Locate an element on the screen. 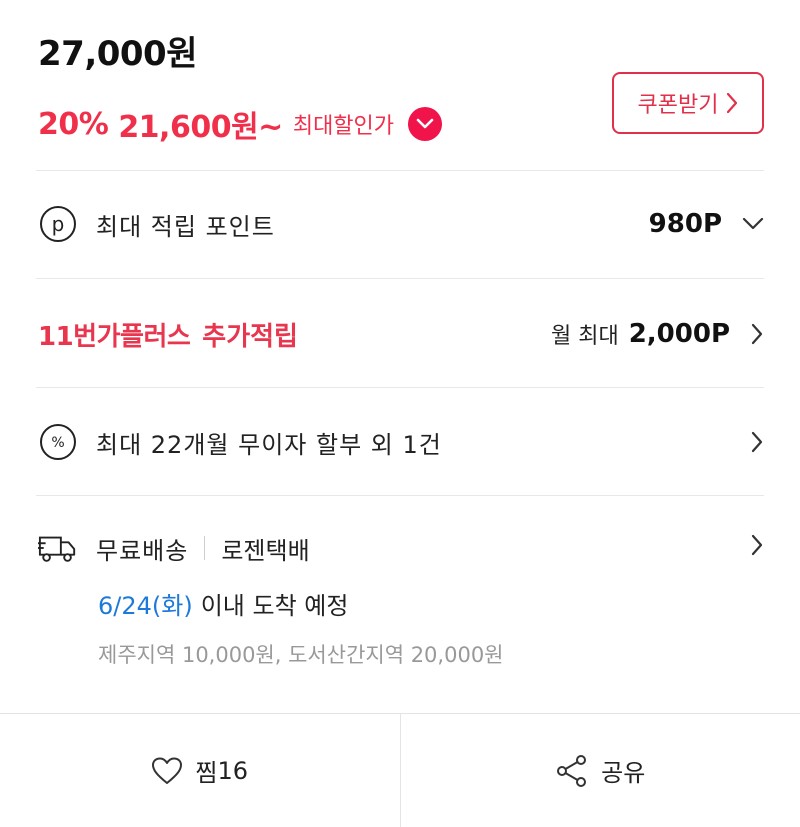 Image resolution: width=800 pixels, height=827 pixels. points-row: p 최대 적립 포인트 980P is located at coordinates (401, 224).